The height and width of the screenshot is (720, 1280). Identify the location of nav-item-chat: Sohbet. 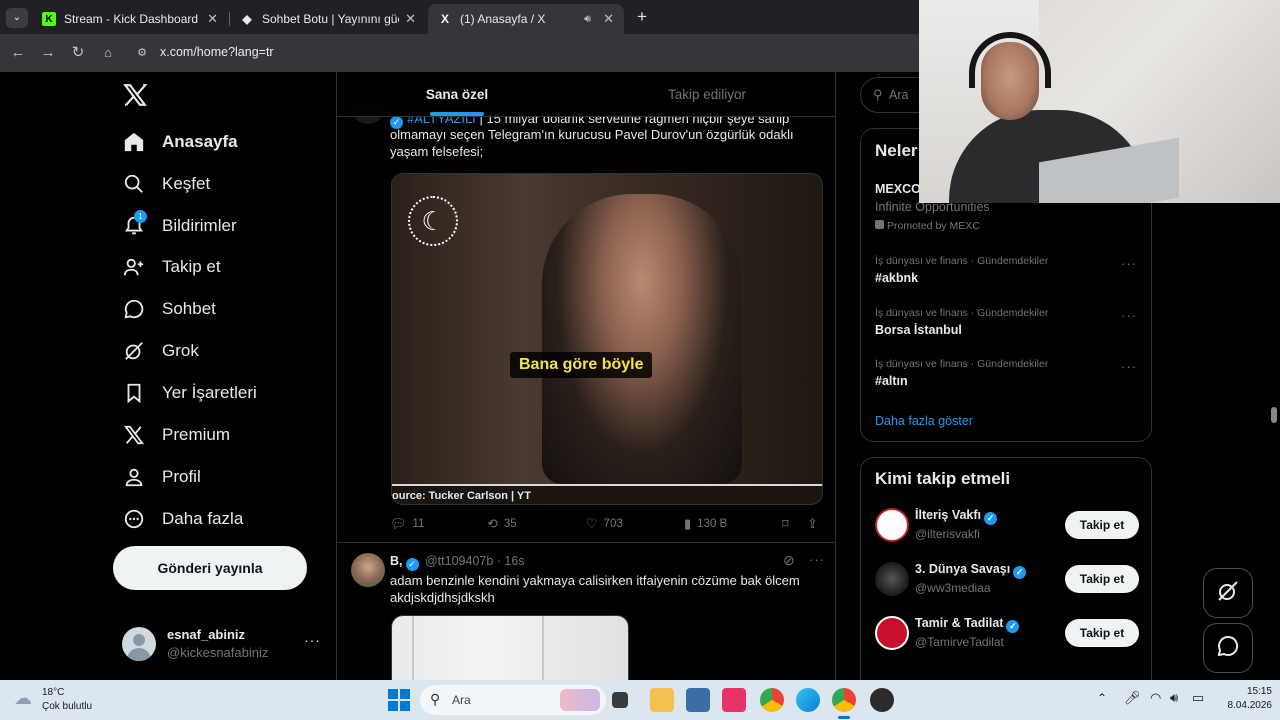
(169, 309).